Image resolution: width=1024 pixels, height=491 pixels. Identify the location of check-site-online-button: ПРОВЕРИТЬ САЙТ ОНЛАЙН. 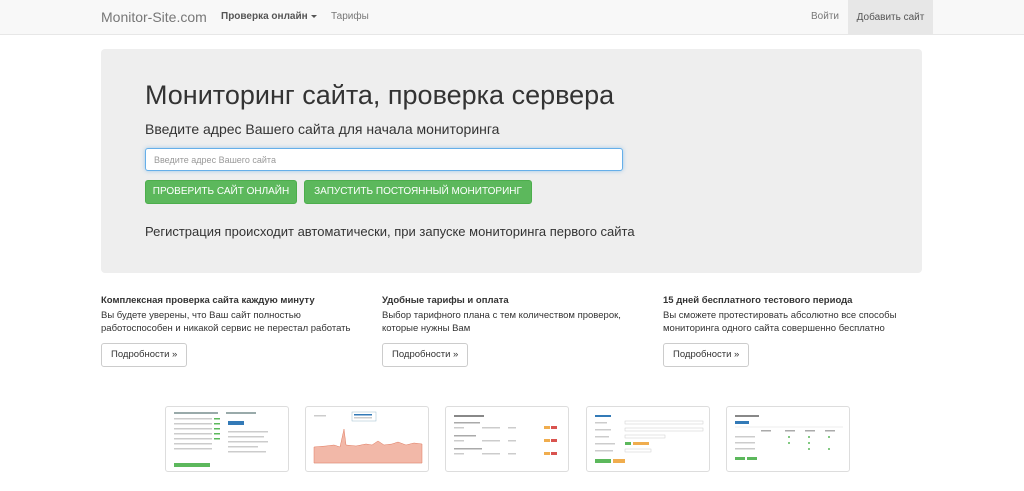
(221, 192).